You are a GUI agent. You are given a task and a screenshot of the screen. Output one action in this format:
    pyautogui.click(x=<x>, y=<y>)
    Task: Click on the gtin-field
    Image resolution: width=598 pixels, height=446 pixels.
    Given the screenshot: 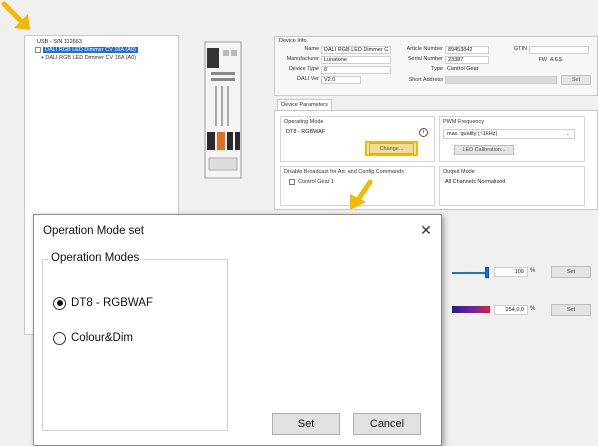 What is the action you would take?
    pyautogui.click(x=559, y=50)
    